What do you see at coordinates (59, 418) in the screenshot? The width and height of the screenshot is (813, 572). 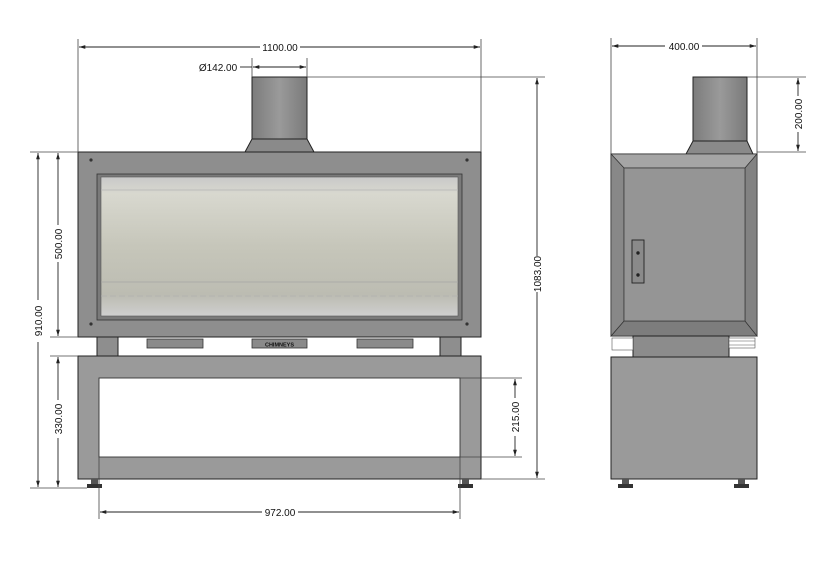 I see `dim-stand-height: 330.00` at bounding box center [59, 418].